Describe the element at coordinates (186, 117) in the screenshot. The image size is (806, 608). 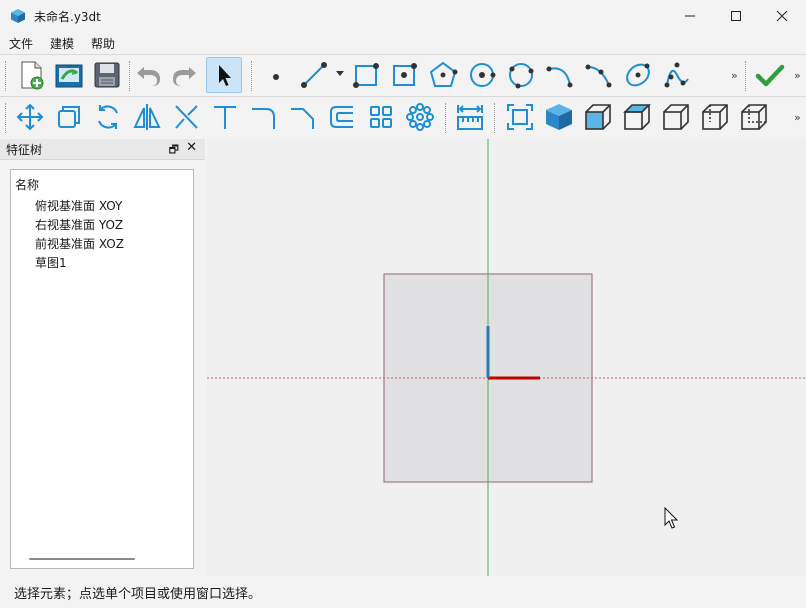
I see `trim-button` at that location.